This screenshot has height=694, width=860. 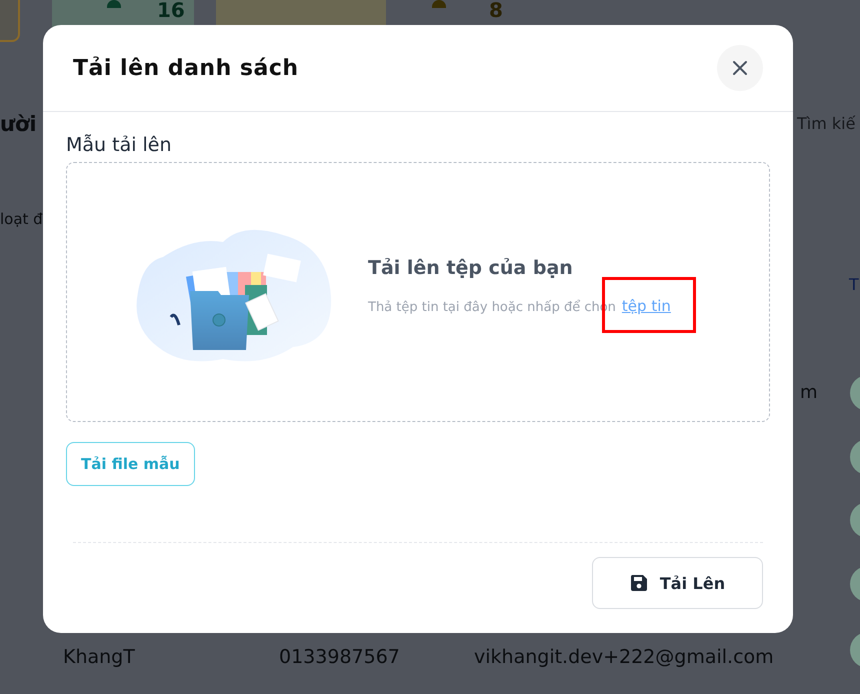 I want to click on stat-value: 16, so click(x=171, y=11).